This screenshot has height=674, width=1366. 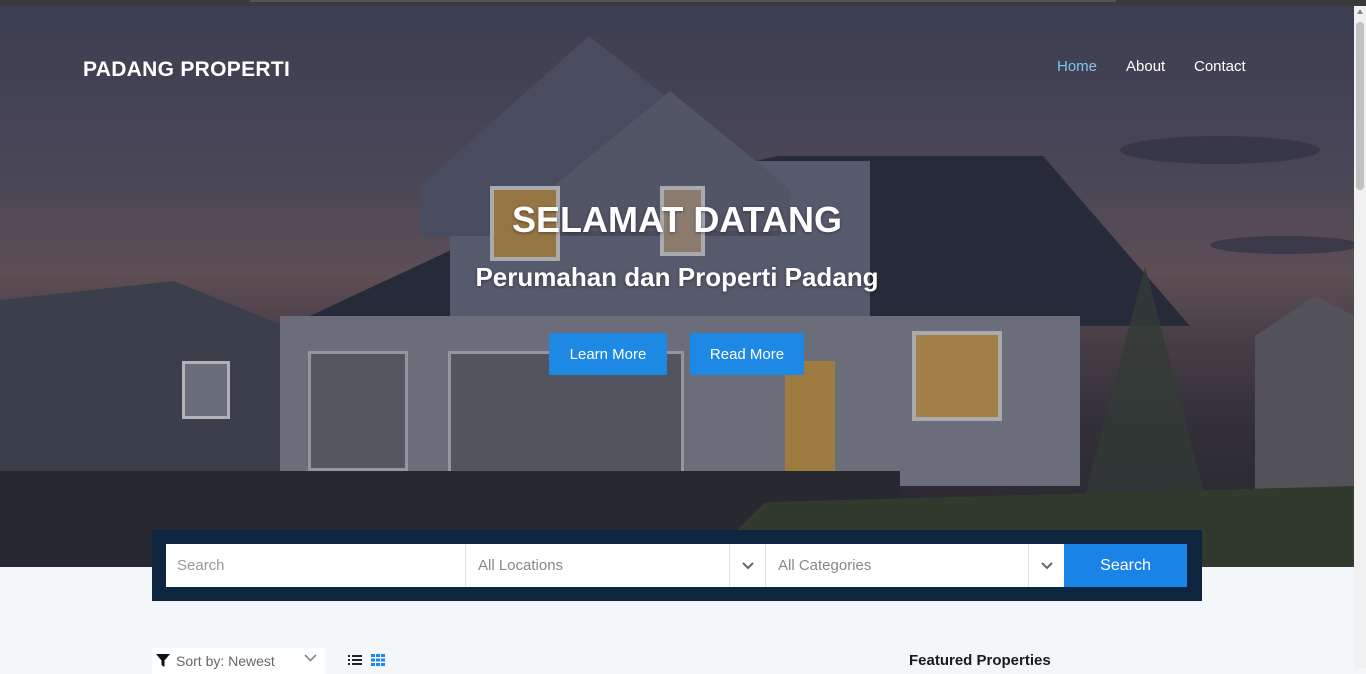 What do you see at coordinates (1360, 11) in the screenshot?
I see `scroll-up-icon` at bounding box center [1360, 11].